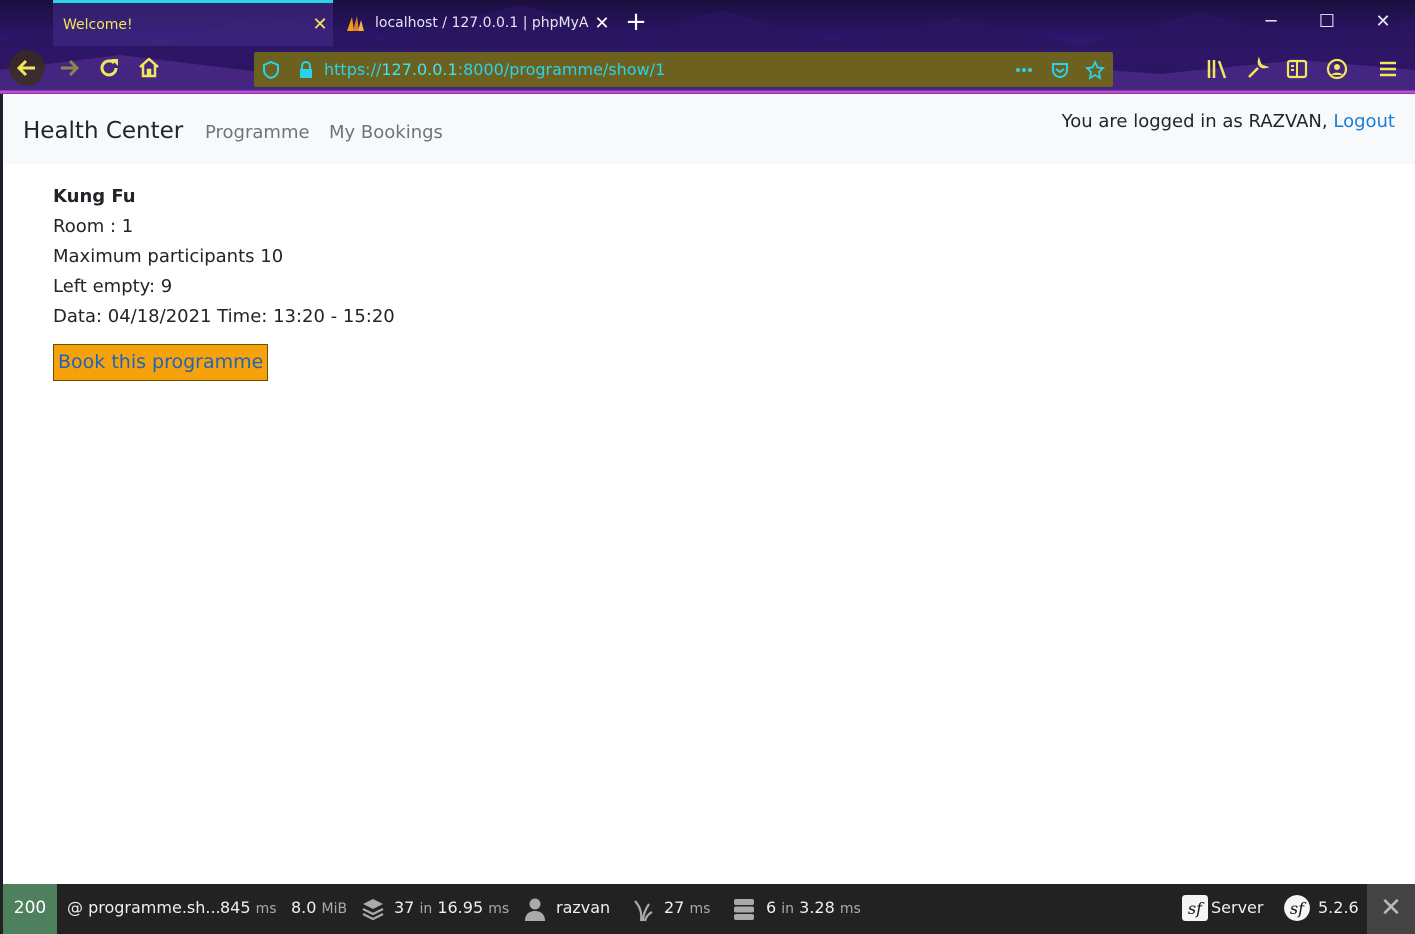 This screenshot has width=1415, height=934. I want to click on tab-title: Welcome!, so click(98, 24).